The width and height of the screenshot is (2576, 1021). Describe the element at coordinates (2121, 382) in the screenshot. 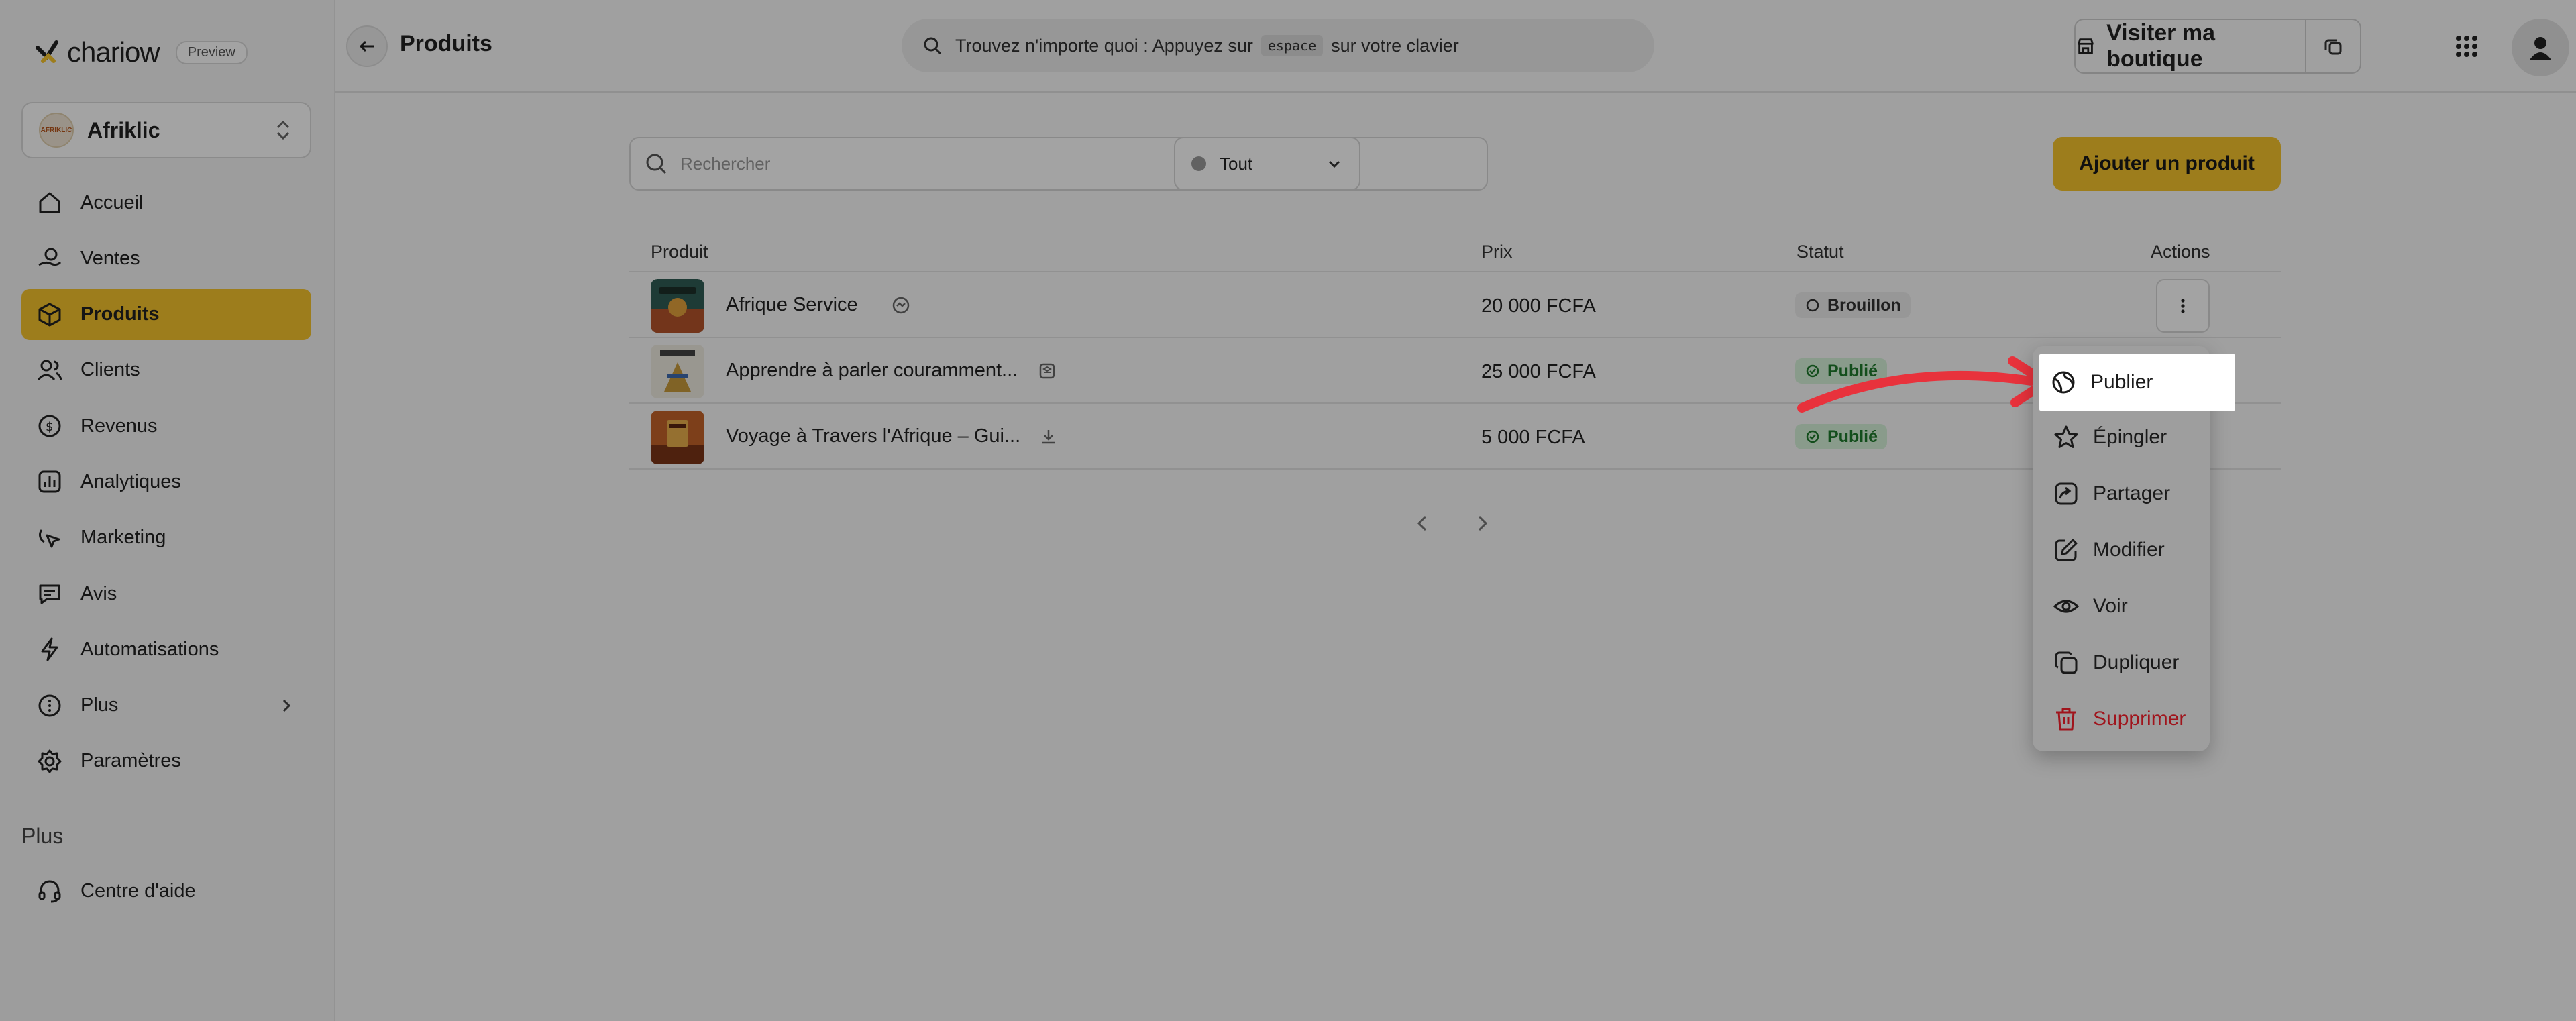

I see `menu-item-label: Publier` at that location.